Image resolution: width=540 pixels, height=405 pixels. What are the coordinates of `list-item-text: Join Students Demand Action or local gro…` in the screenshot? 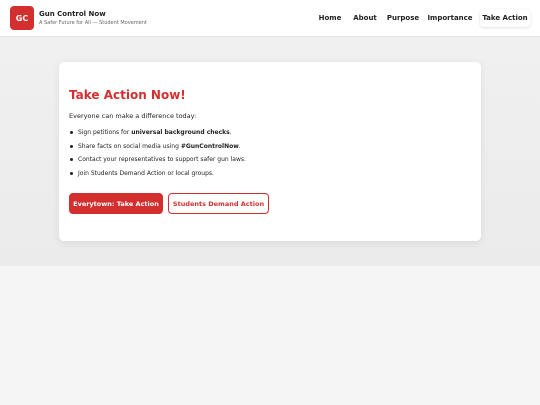 It's located at (146, 173).